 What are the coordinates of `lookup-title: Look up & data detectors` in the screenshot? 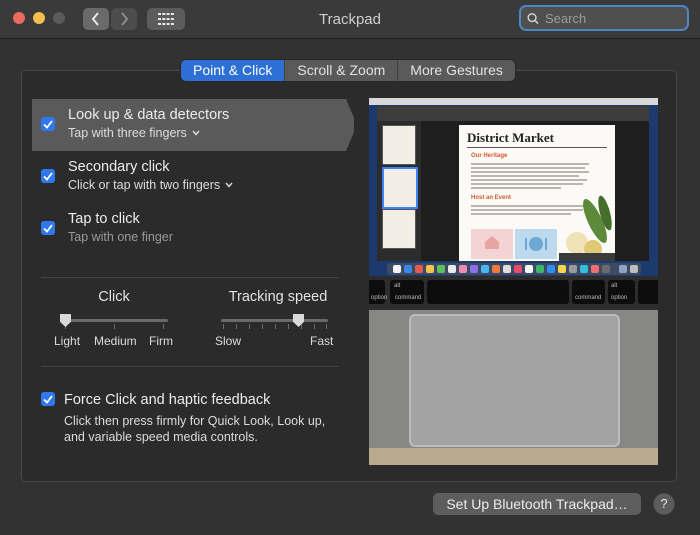 It's located at (149, 115).